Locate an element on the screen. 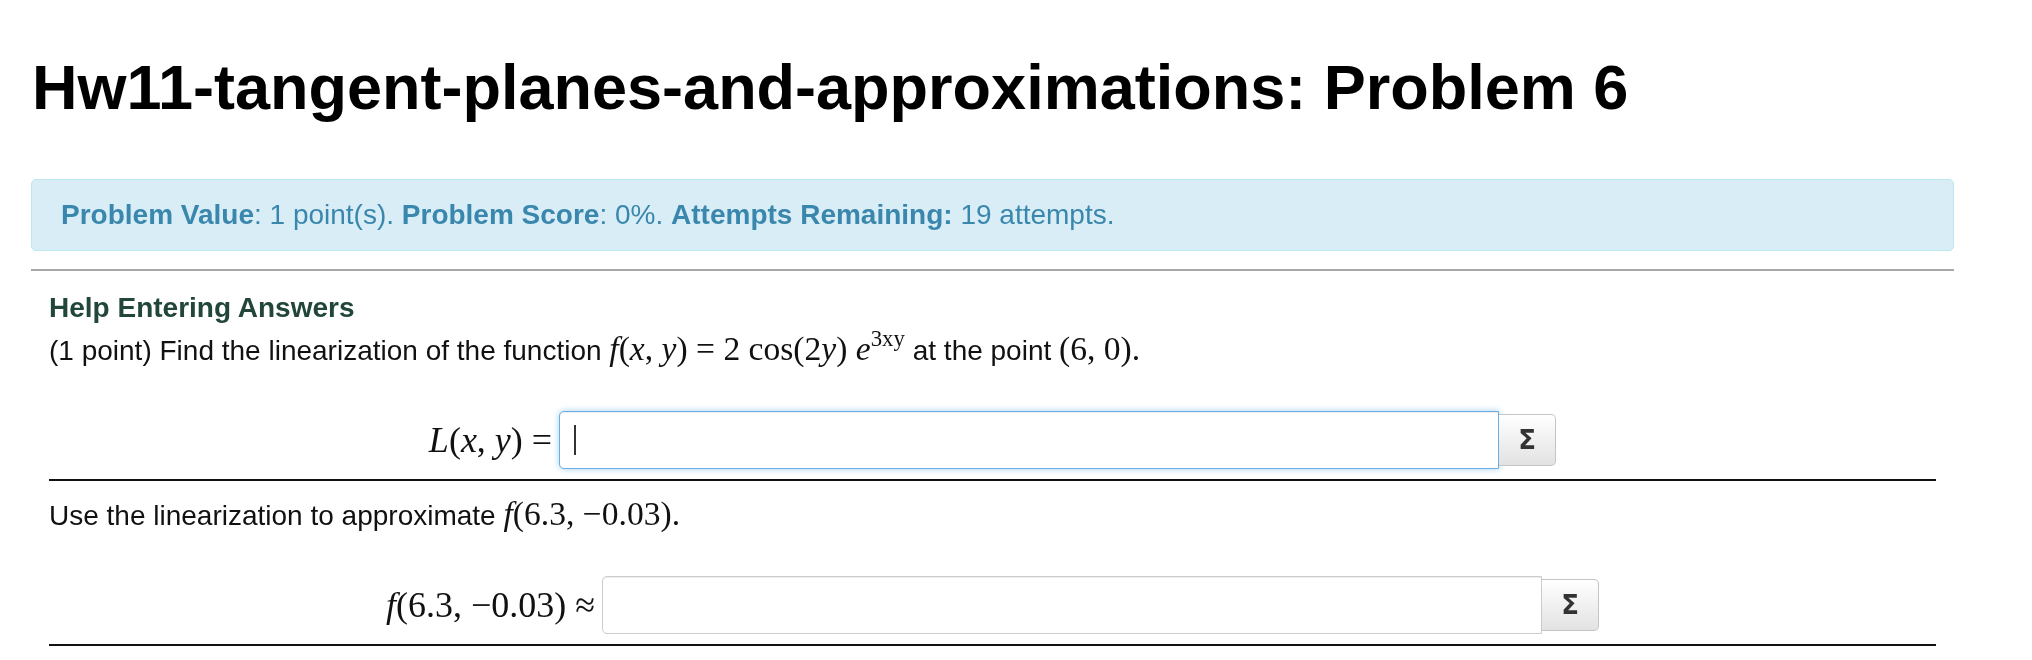  answer-label: L(x, y) = is located at coordinates (490, 440).